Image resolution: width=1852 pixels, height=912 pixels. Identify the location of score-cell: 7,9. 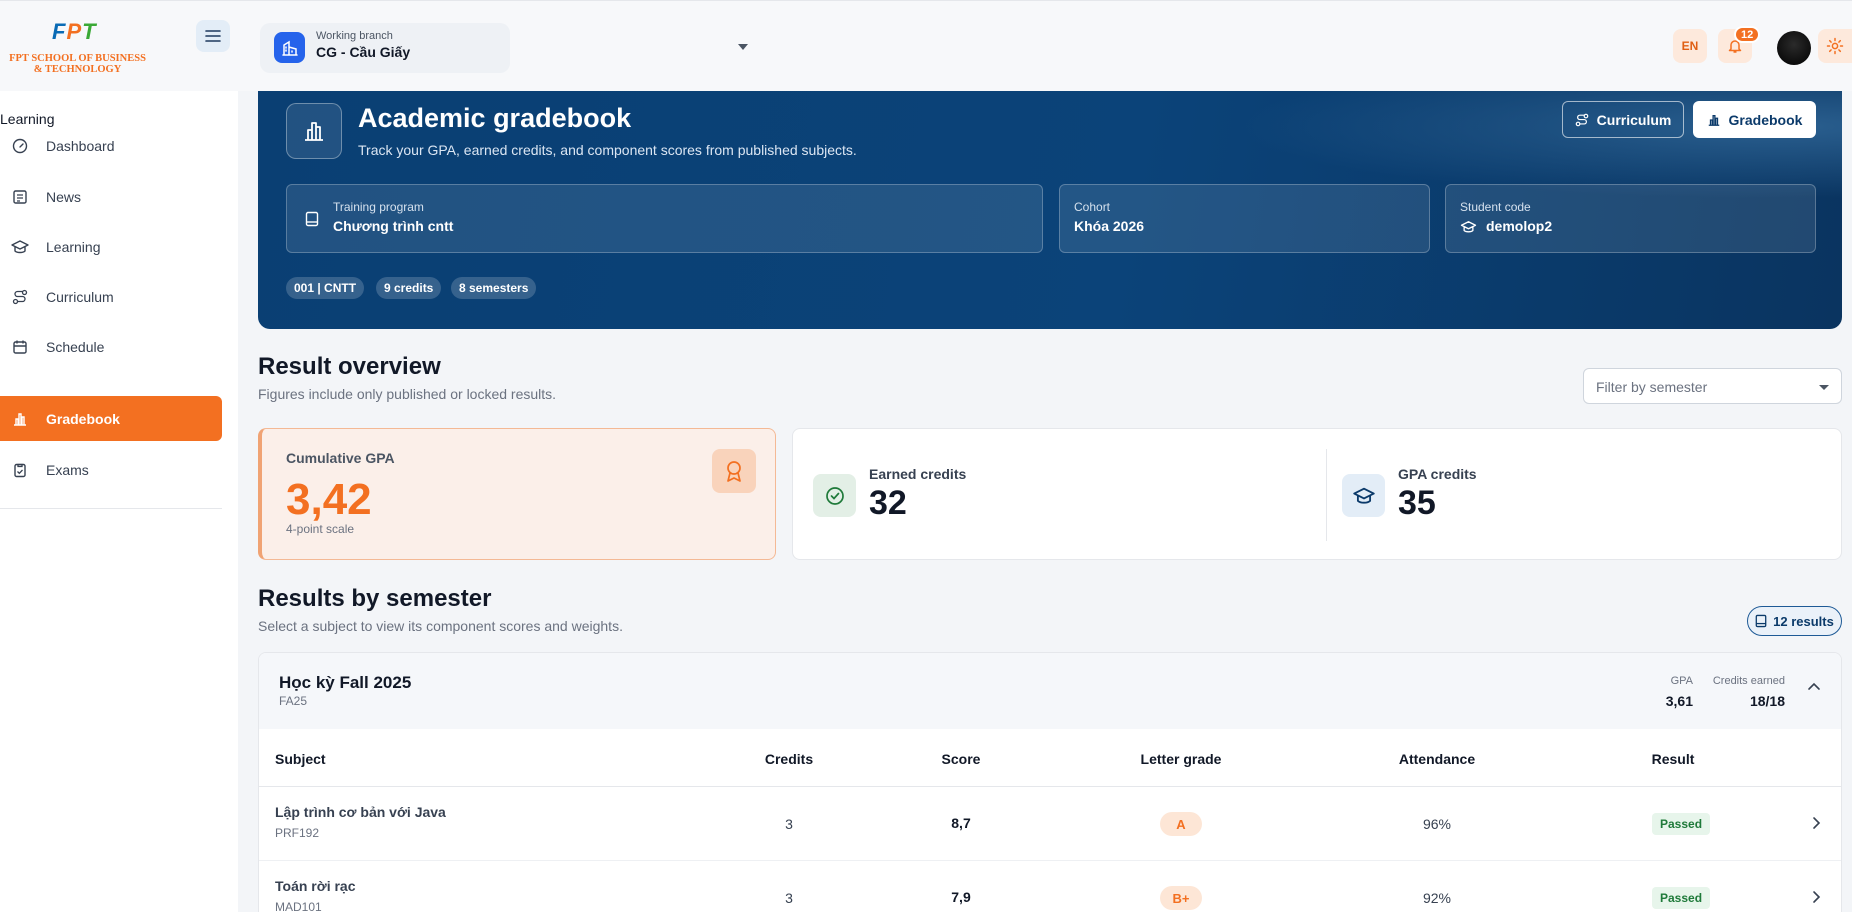
(961, 897).